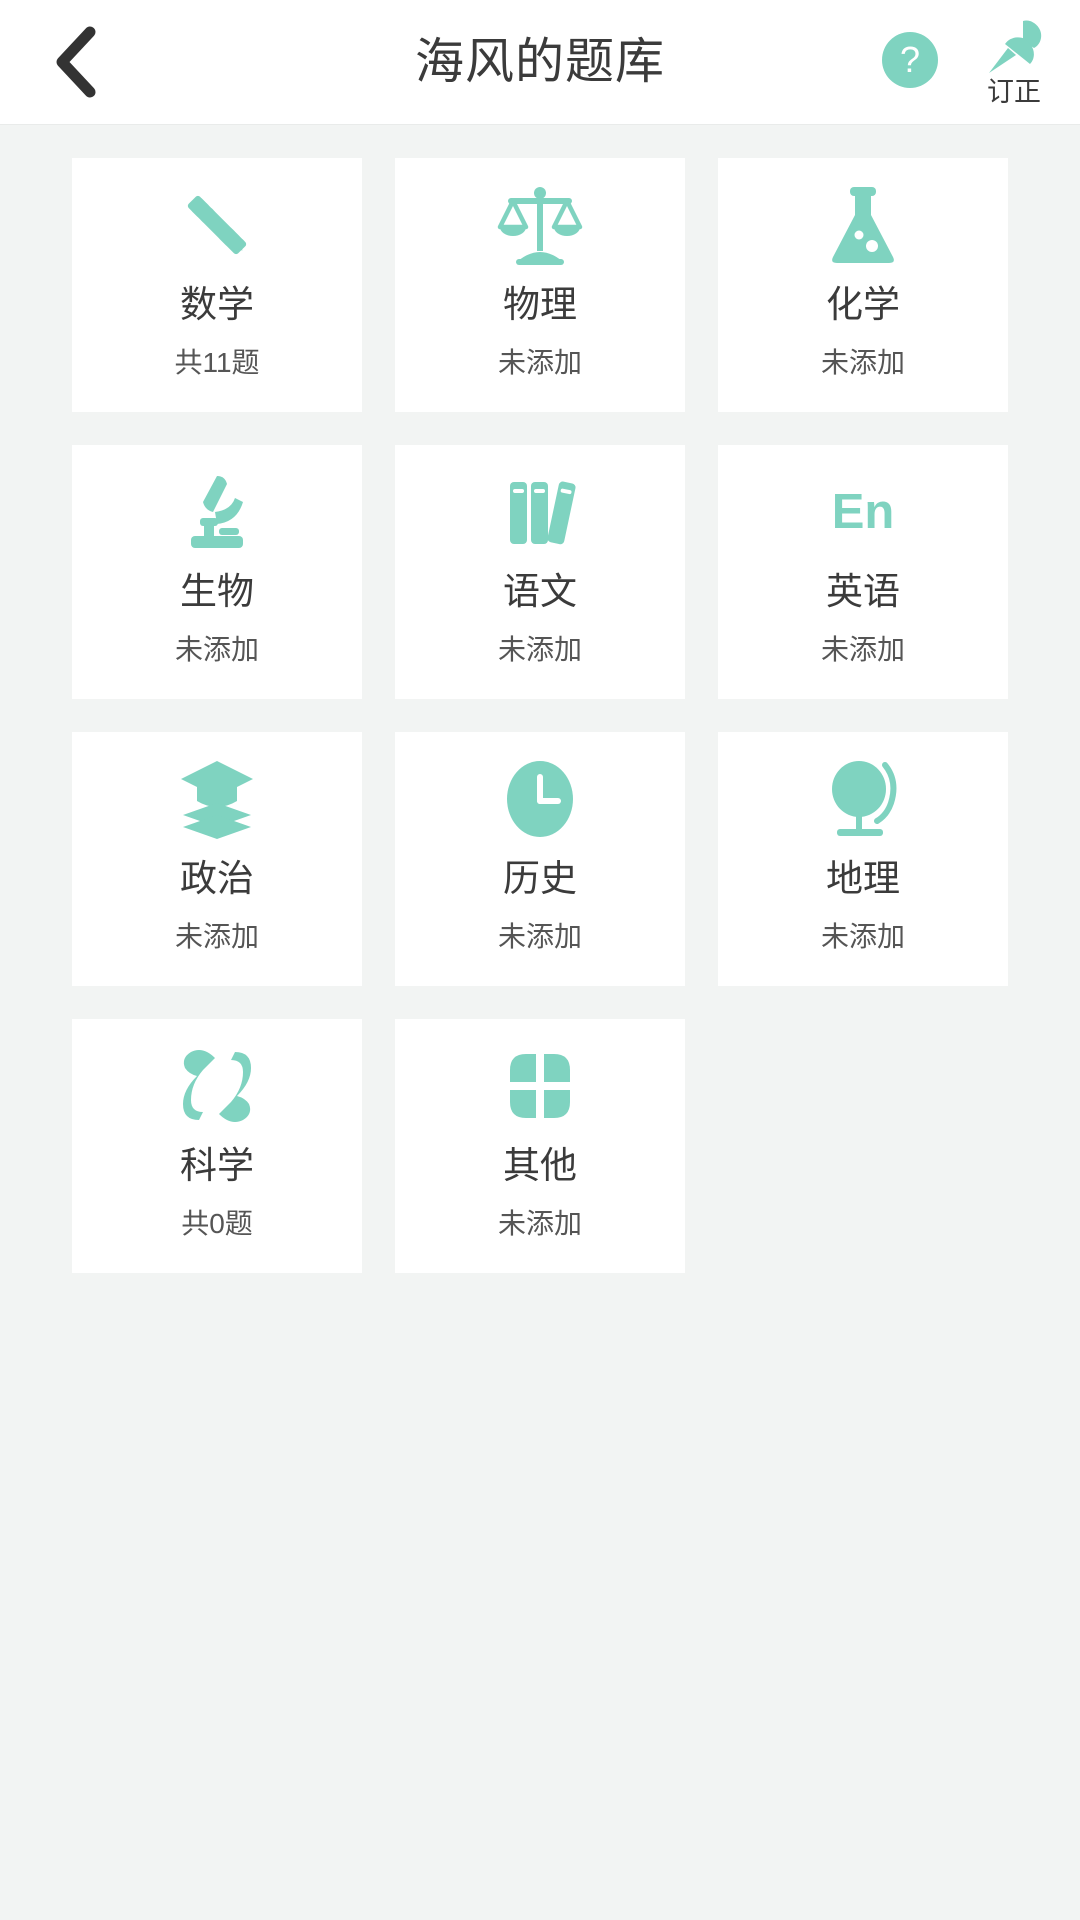 The width and height of the screenshot is (1080, 1920). I want to click on clock-icon, so click(540, 793).